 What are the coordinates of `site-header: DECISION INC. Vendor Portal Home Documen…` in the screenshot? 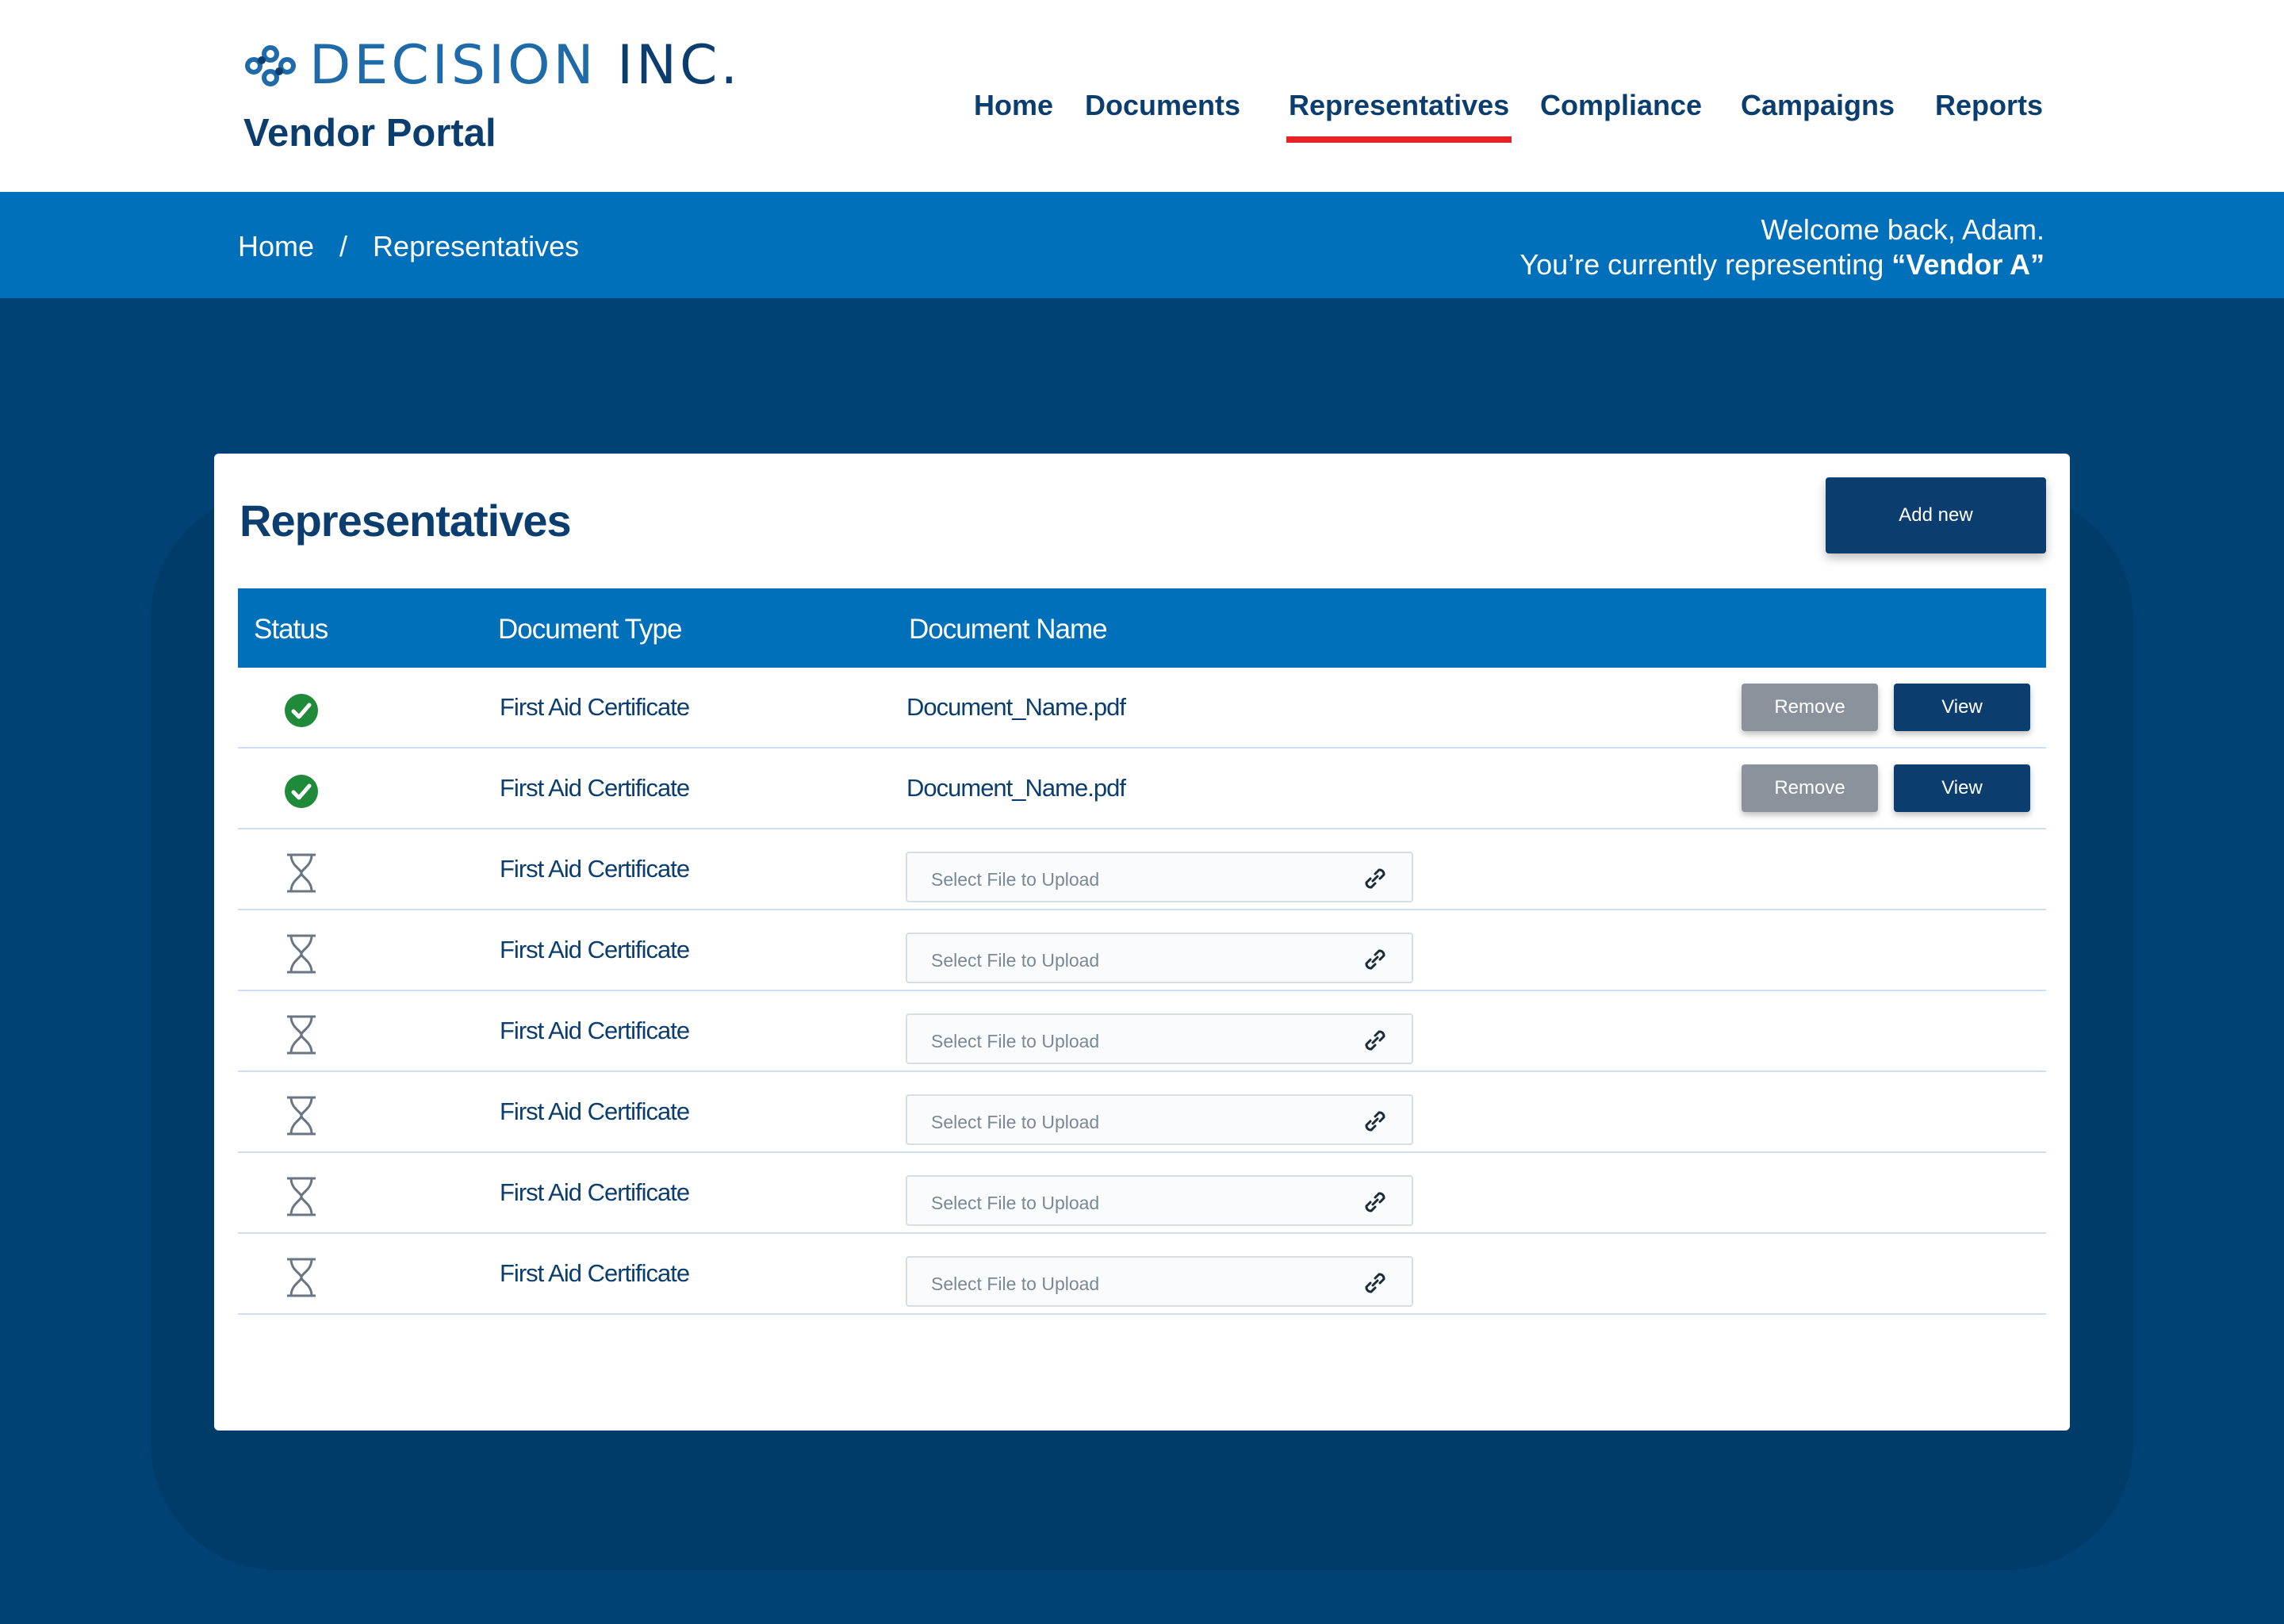 It's located at (1142, 96).